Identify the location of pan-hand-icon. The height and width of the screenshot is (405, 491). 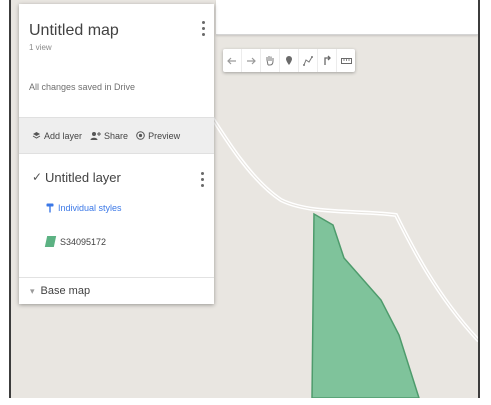
(270, 61).